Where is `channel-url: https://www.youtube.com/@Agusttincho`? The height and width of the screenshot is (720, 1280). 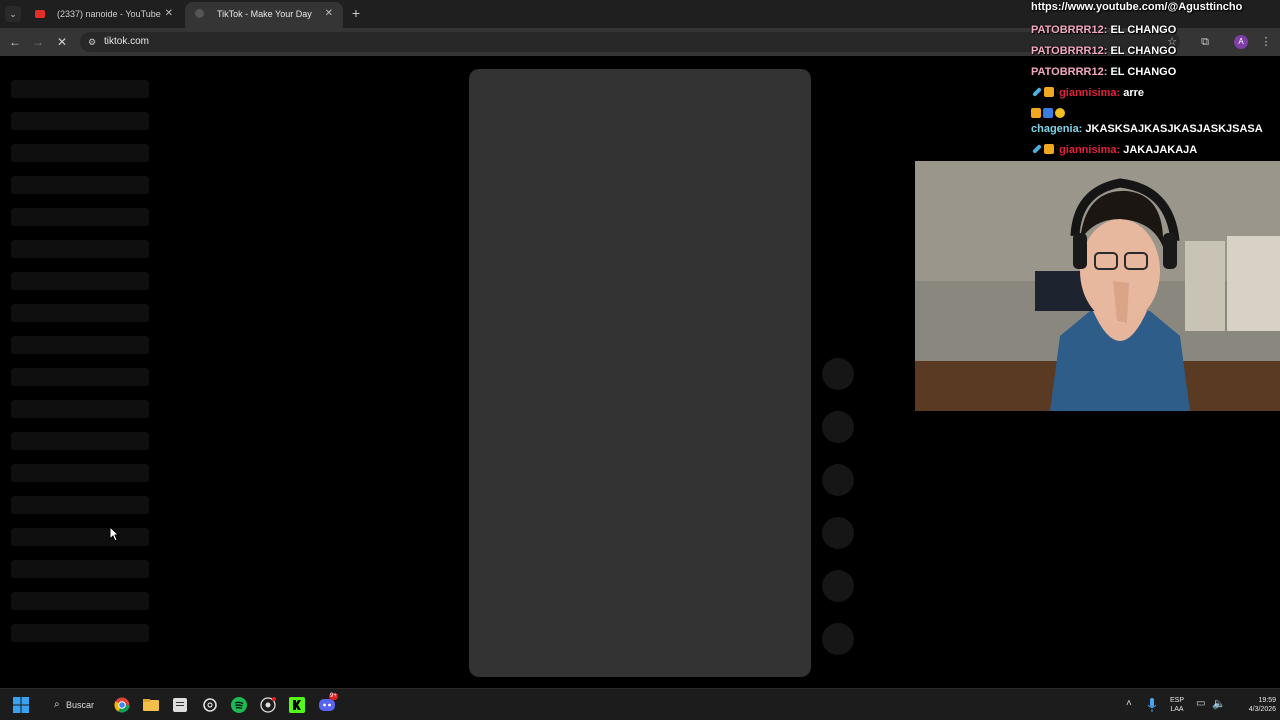 channel-url: https://www.youtube.com/@Agusttincho is located at coordinates (1137, 7).